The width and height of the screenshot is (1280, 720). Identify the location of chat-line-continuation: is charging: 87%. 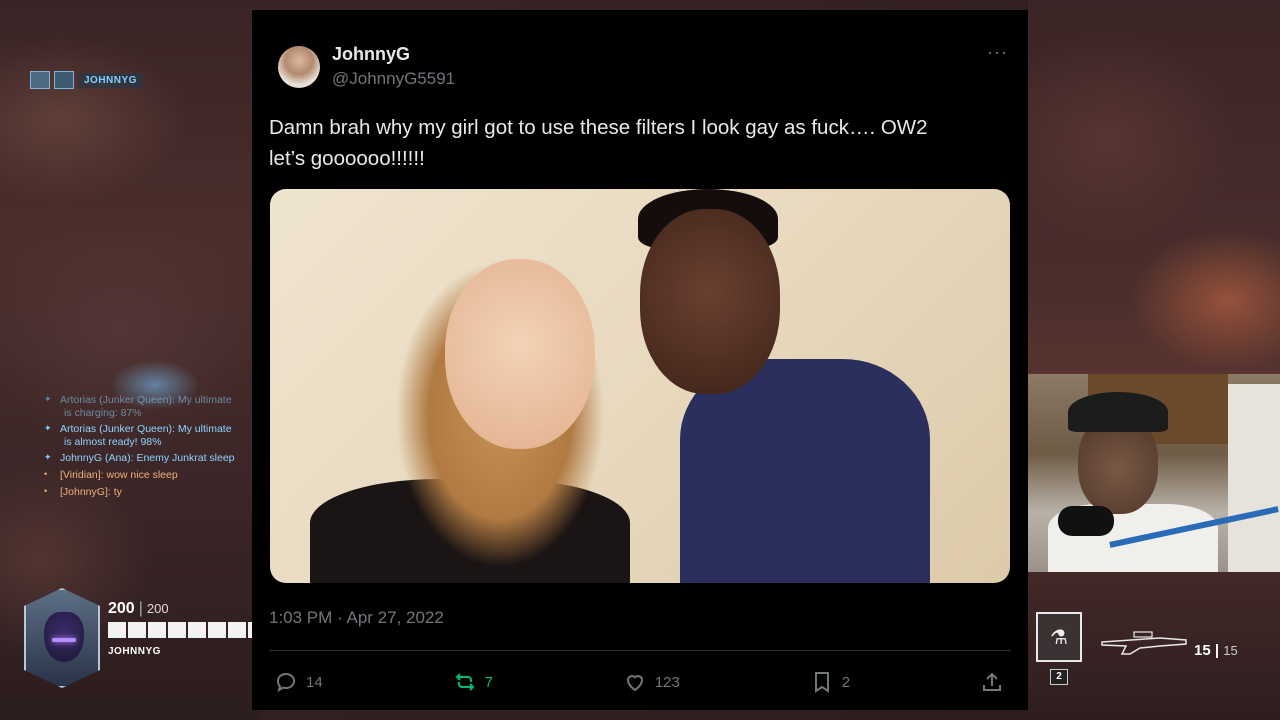
(103, 413).